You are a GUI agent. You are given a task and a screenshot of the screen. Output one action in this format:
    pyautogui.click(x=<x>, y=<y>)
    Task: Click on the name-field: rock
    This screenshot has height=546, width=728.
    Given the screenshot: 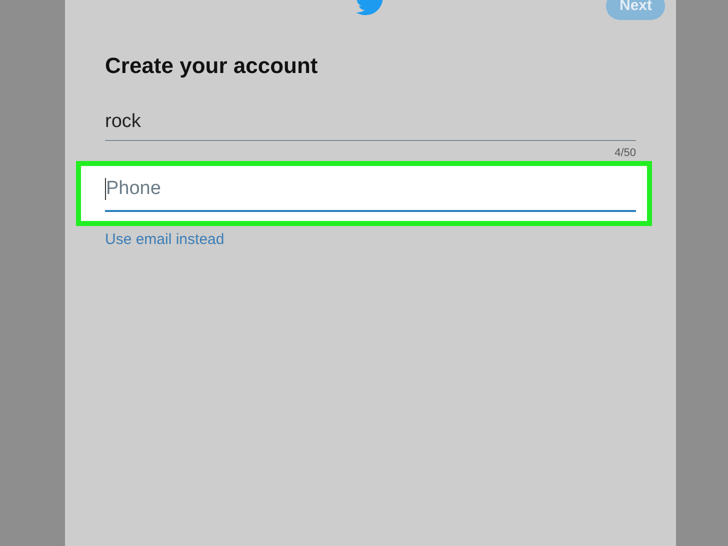 What is the action you would take?
    pyautogui.click(x=370, y=122)
    